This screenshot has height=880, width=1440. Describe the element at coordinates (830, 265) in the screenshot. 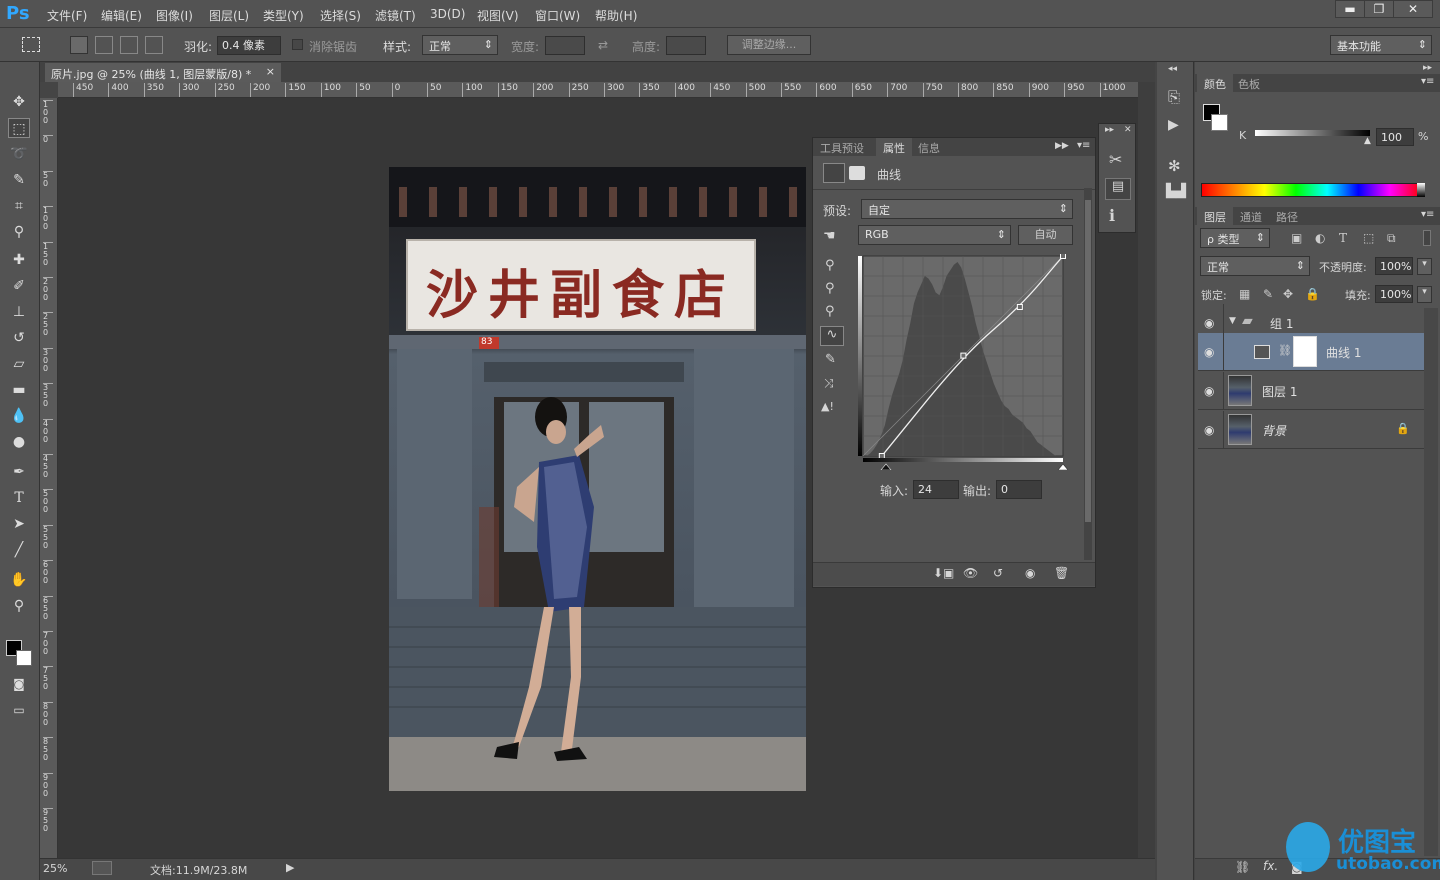

I see `black-point-eyedropper-icon: ⚲` at that location.